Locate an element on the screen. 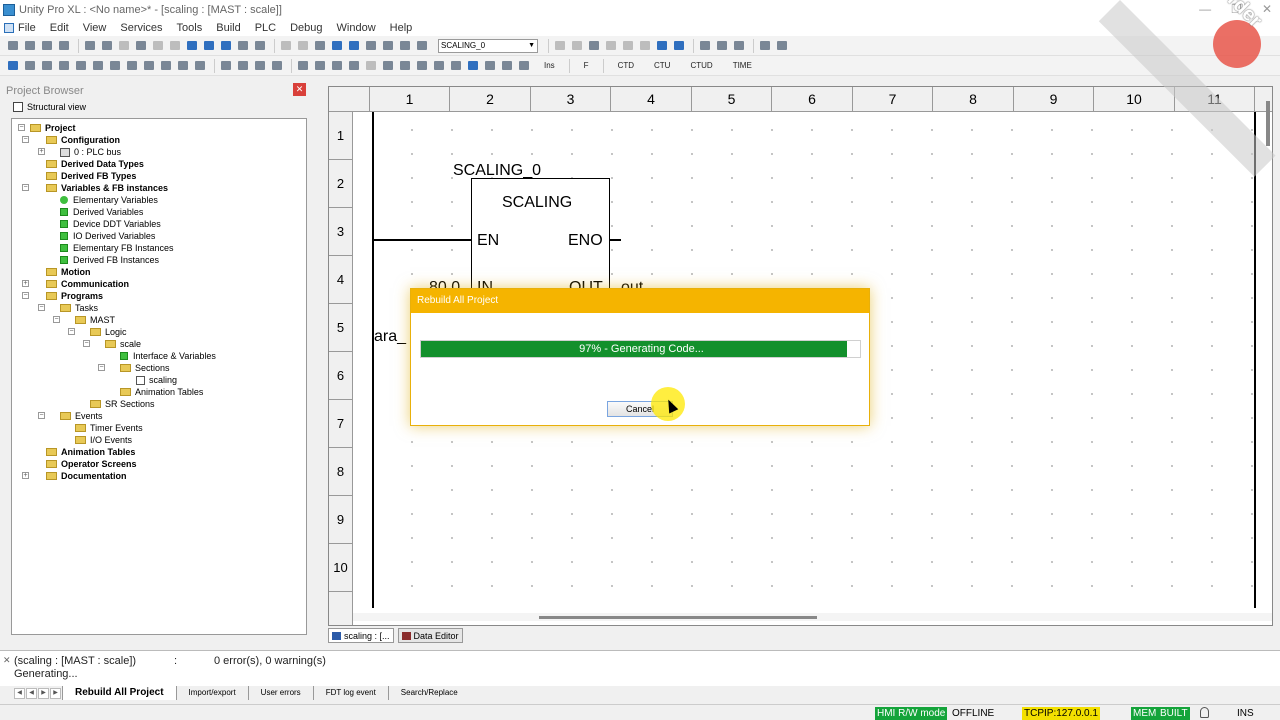 This screenshot has height=720, width=1280. rebuild-icon is located at coordinates (303, 46).